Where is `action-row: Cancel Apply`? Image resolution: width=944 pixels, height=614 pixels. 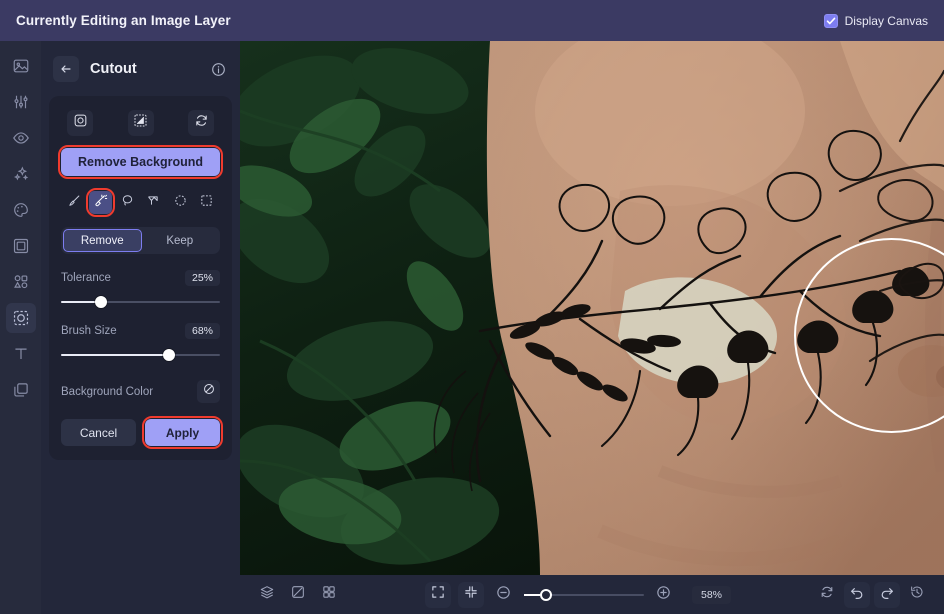 action-row: Cancel Apply is located at coordinates (142, 432).